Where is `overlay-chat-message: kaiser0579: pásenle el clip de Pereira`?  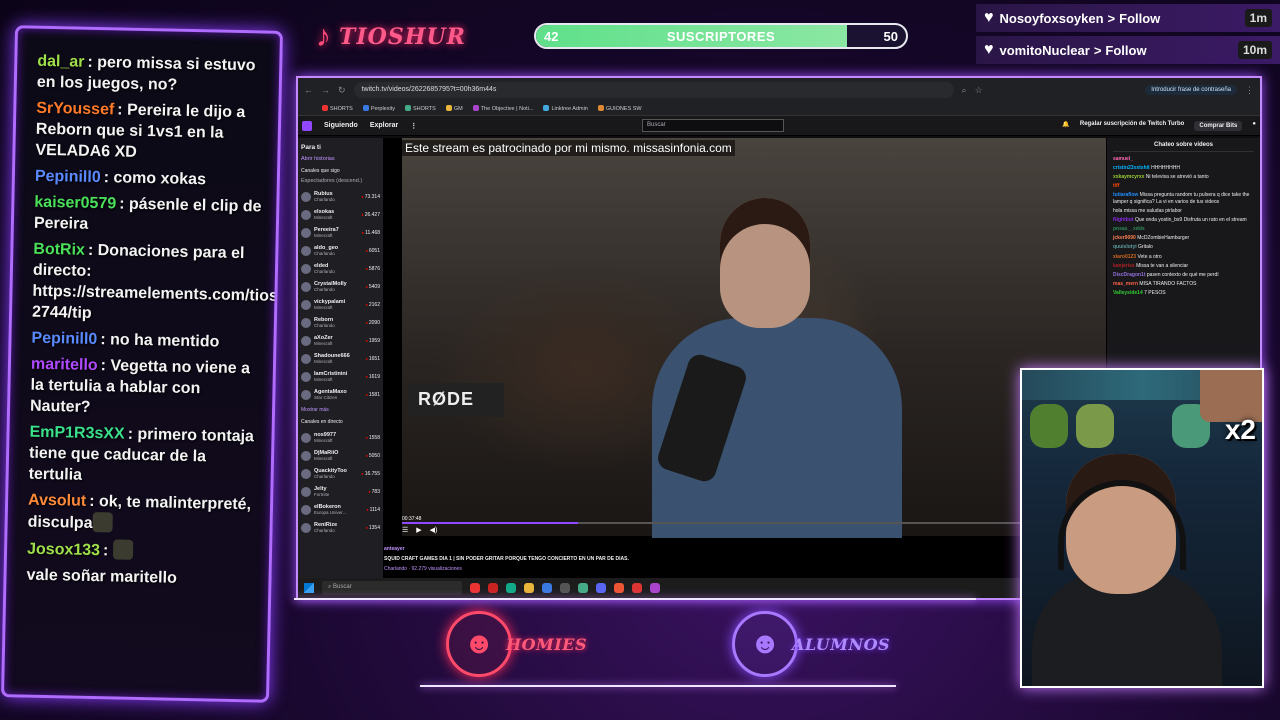
overlay-chat-message: kaiser0579: pásenle el clip de Pereira is located at coordinates (149, 215).